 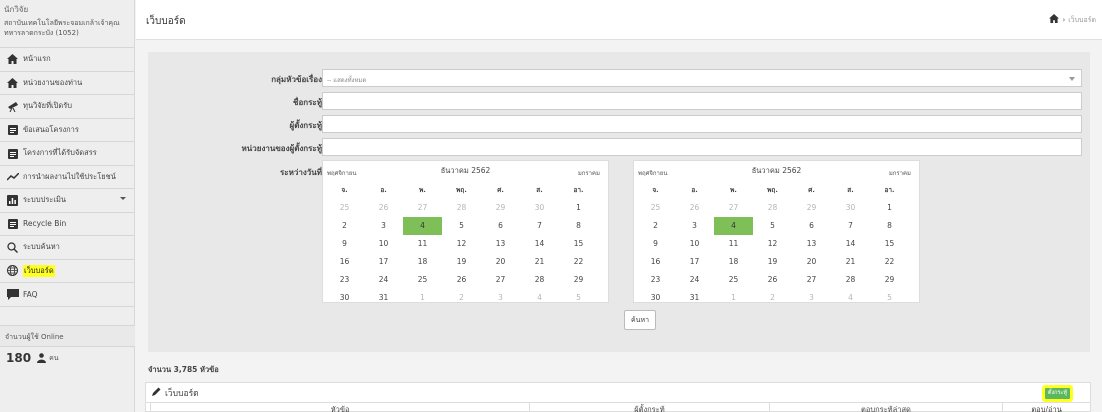 I want to click on calendar-day: 20, so click(x=500, y=262).